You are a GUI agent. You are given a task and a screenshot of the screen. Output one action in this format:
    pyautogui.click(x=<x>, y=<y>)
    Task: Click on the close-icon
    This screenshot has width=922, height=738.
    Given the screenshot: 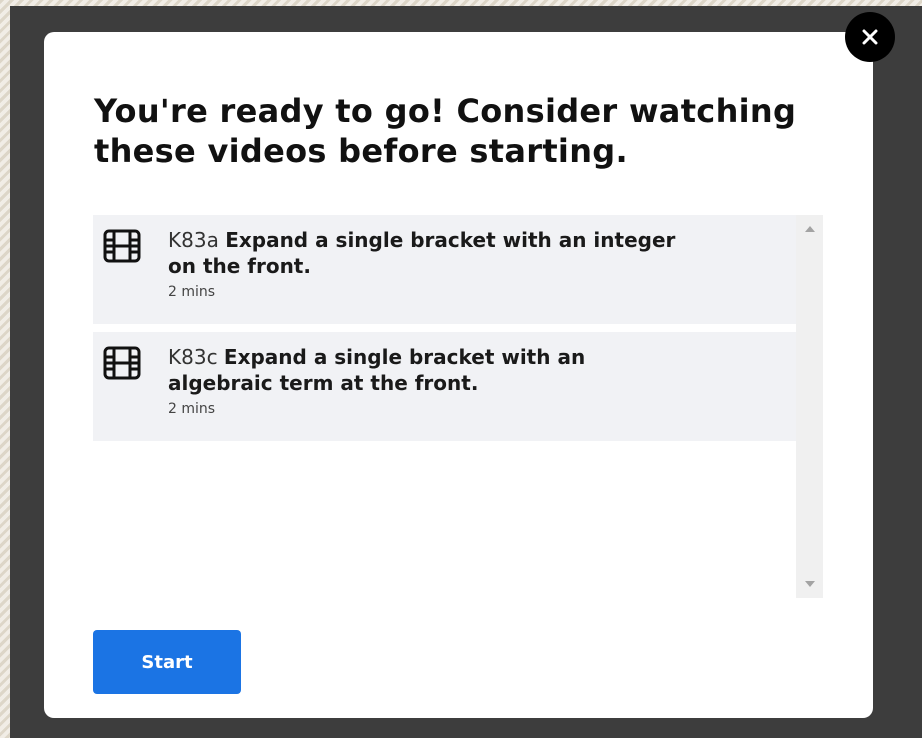 What is the action you would take?
    pyautogui.click(x=870, y=37)
    